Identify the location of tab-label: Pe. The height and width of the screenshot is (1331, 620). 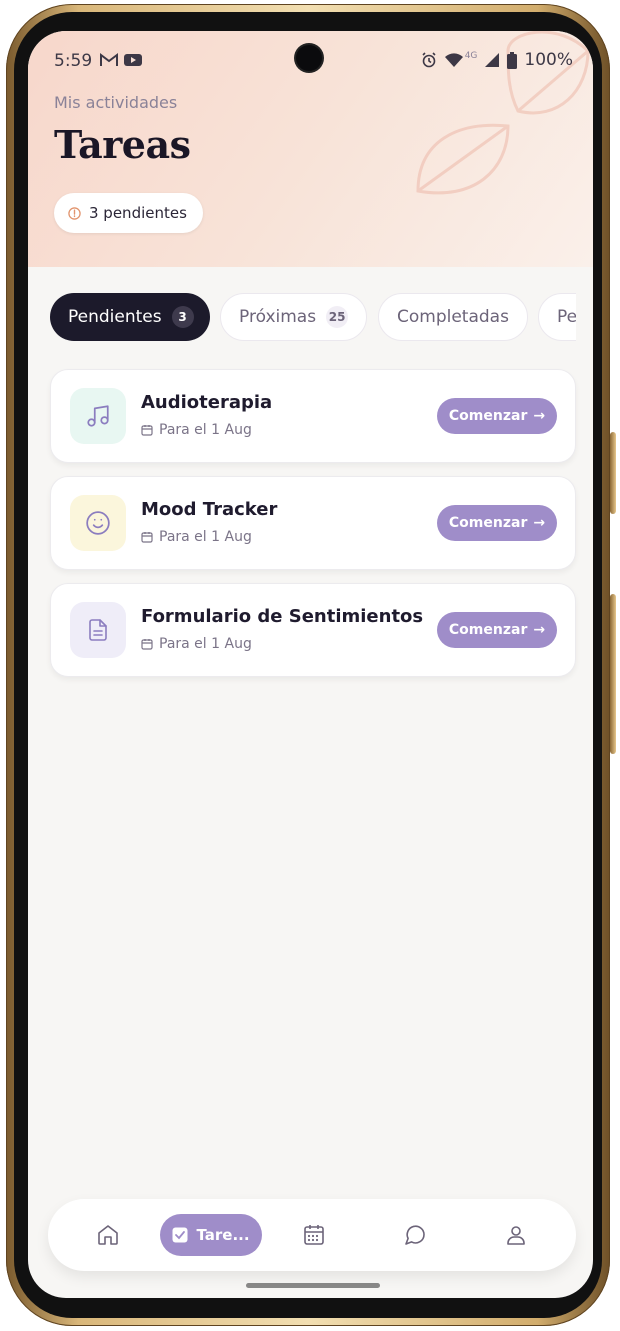
(566, 317).